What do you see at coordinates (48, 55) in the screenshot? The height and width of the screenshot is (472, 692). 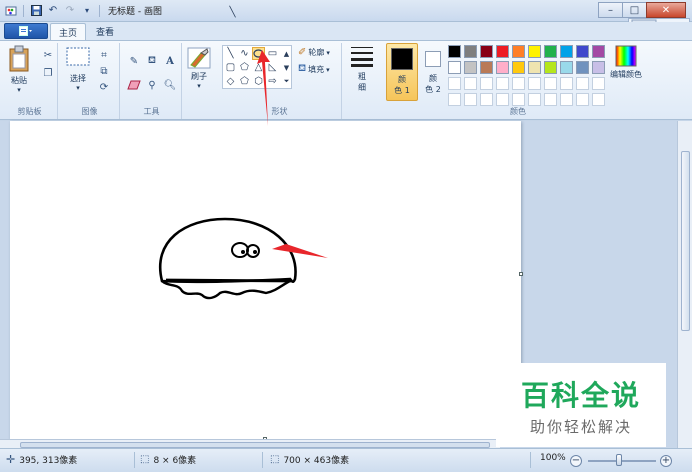 I see `cut-icon: ✂` at bounding box center [48, 55].